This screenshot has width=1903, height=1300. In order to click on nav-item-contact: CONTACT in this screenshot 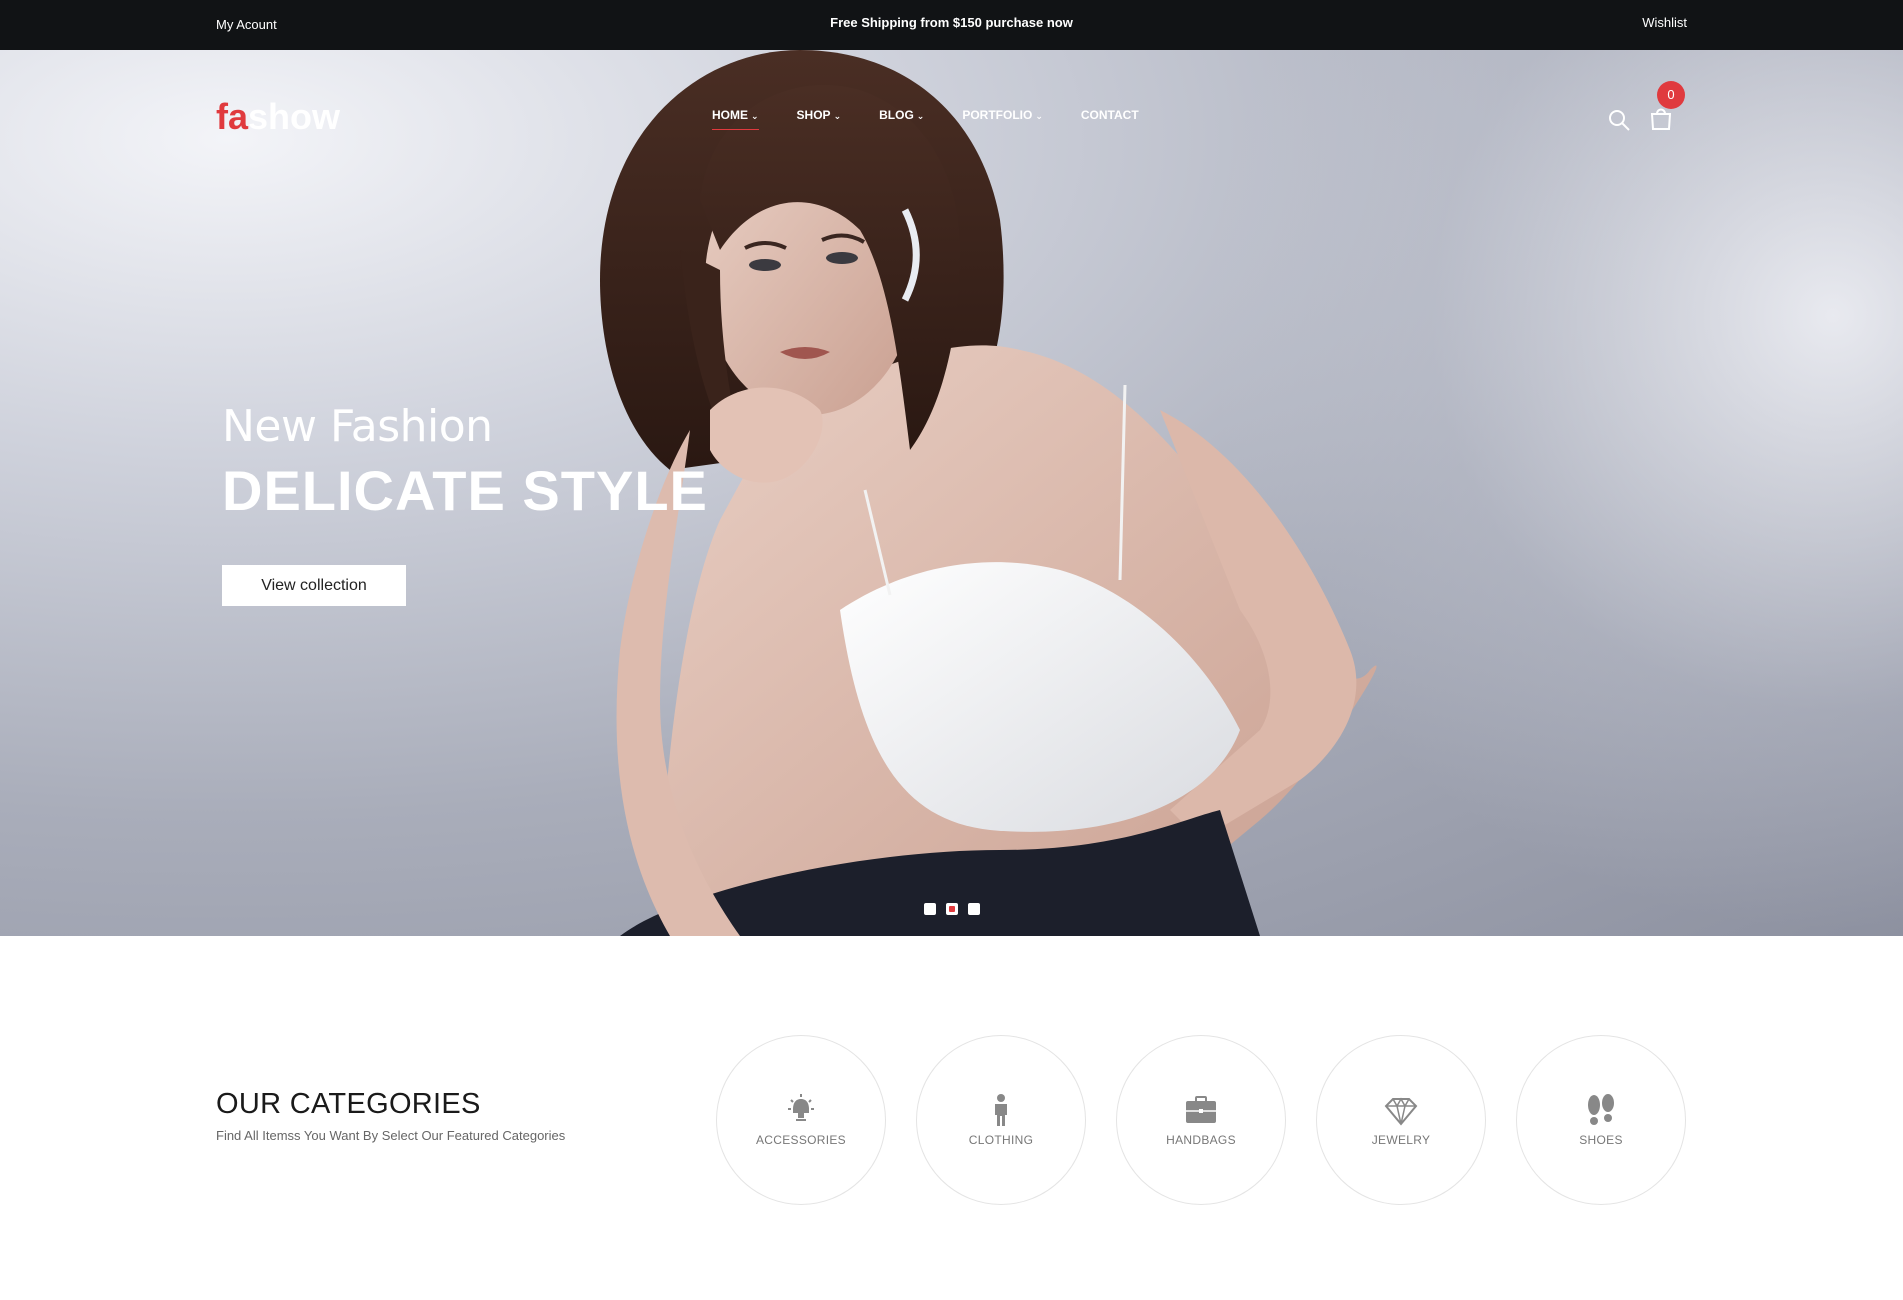, I will do `click(1110, 115)`.